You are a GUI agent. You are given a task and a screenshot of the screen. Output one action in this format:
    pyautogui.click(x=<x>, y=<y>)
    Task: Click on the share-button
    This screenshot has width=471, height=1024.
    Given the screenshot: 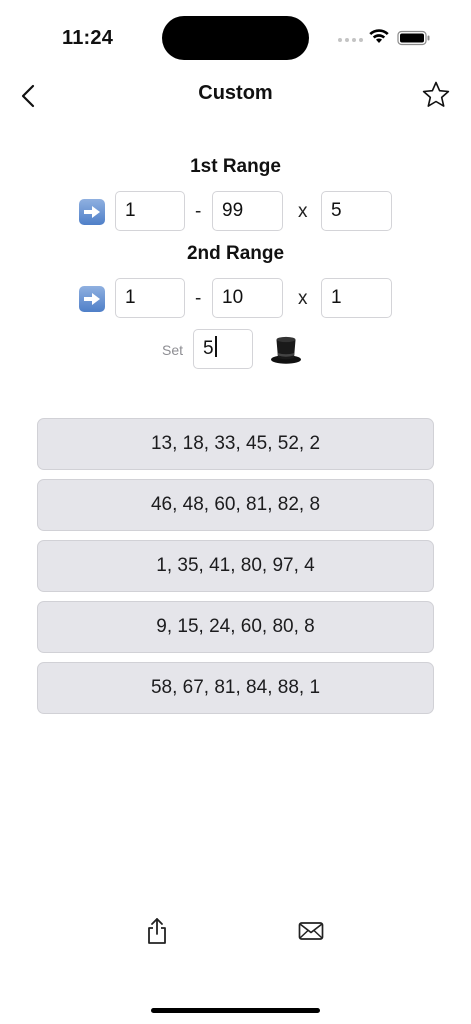 What is the action you would take?
    pyautogui.click(x=157, y=931)
    